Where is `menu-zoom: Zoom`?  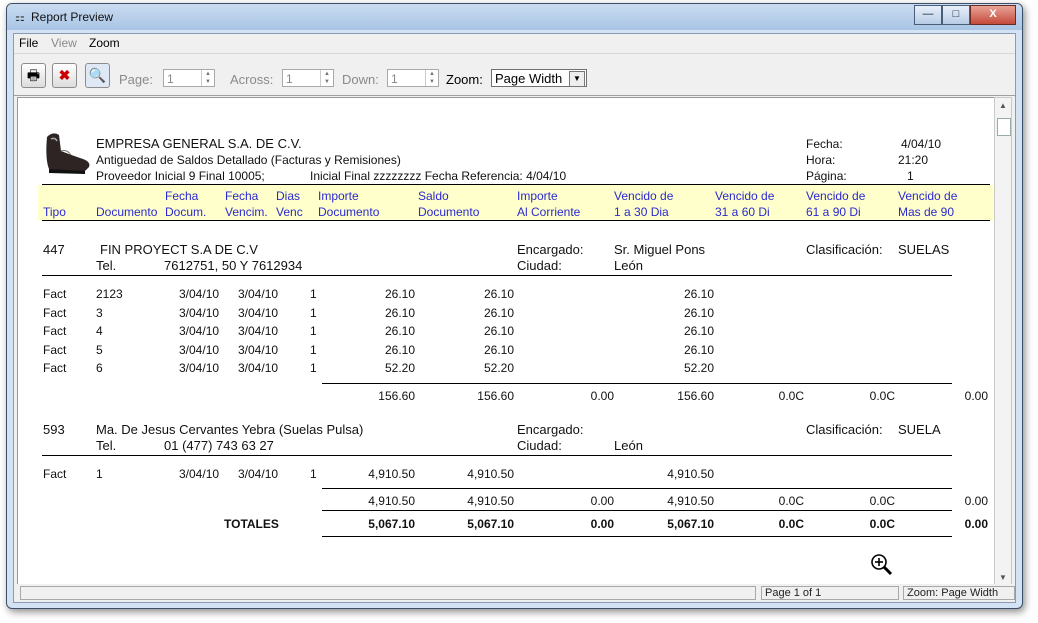
menu-zoom: Zoom is located at coordinates (104, 43).